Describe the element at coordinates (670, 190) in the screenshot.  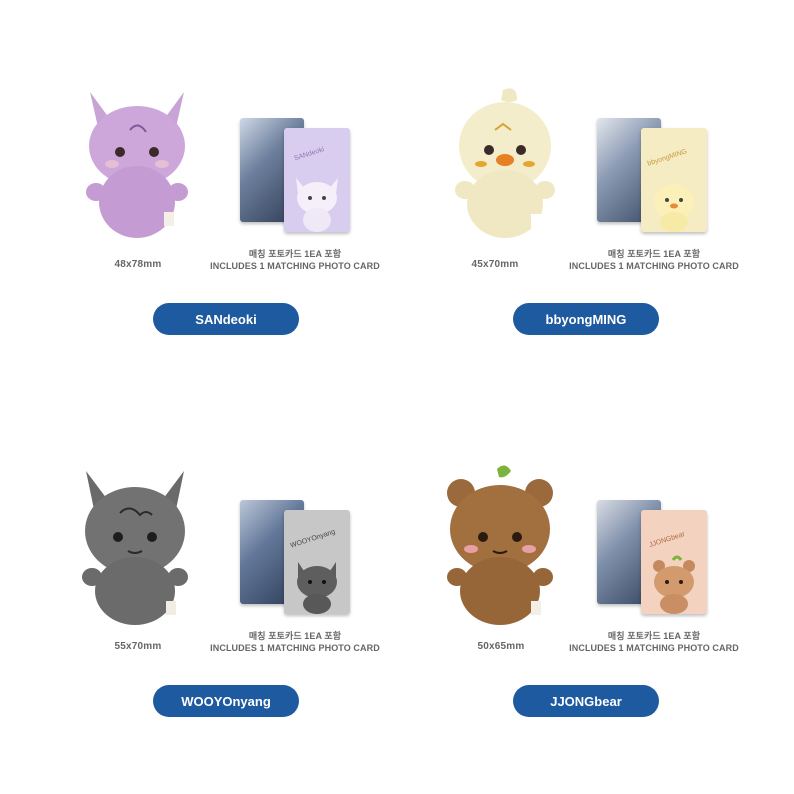
I see `bbyongming-card-art: bbyongMING` at that location.